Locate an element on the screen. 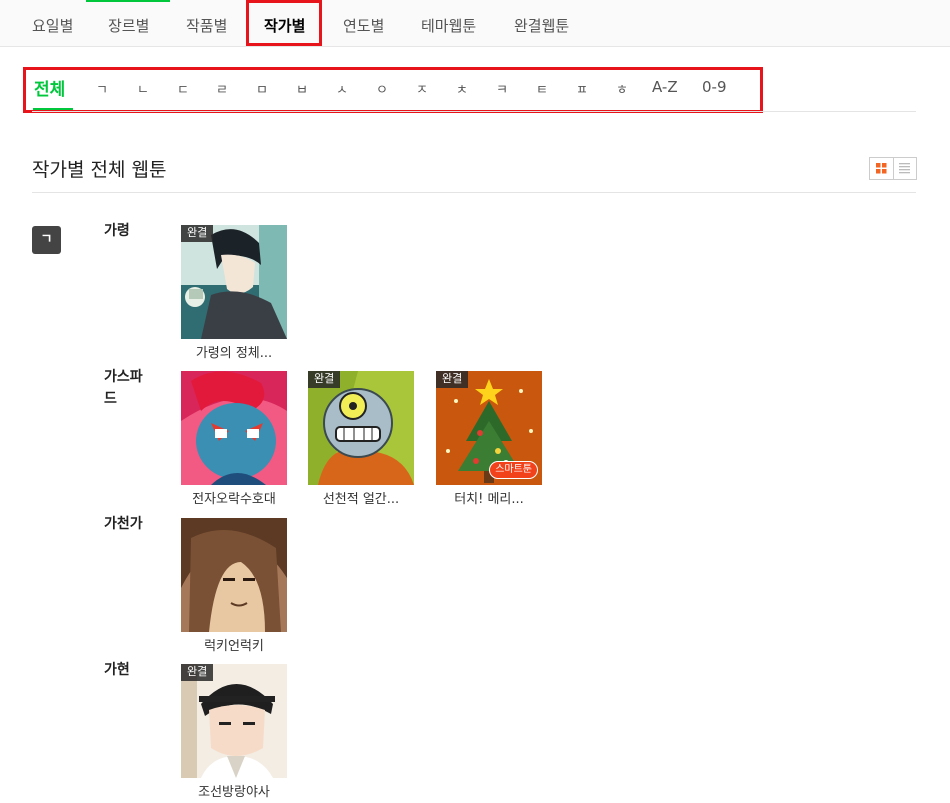  filter-divider is located at coordinates (474, 111).